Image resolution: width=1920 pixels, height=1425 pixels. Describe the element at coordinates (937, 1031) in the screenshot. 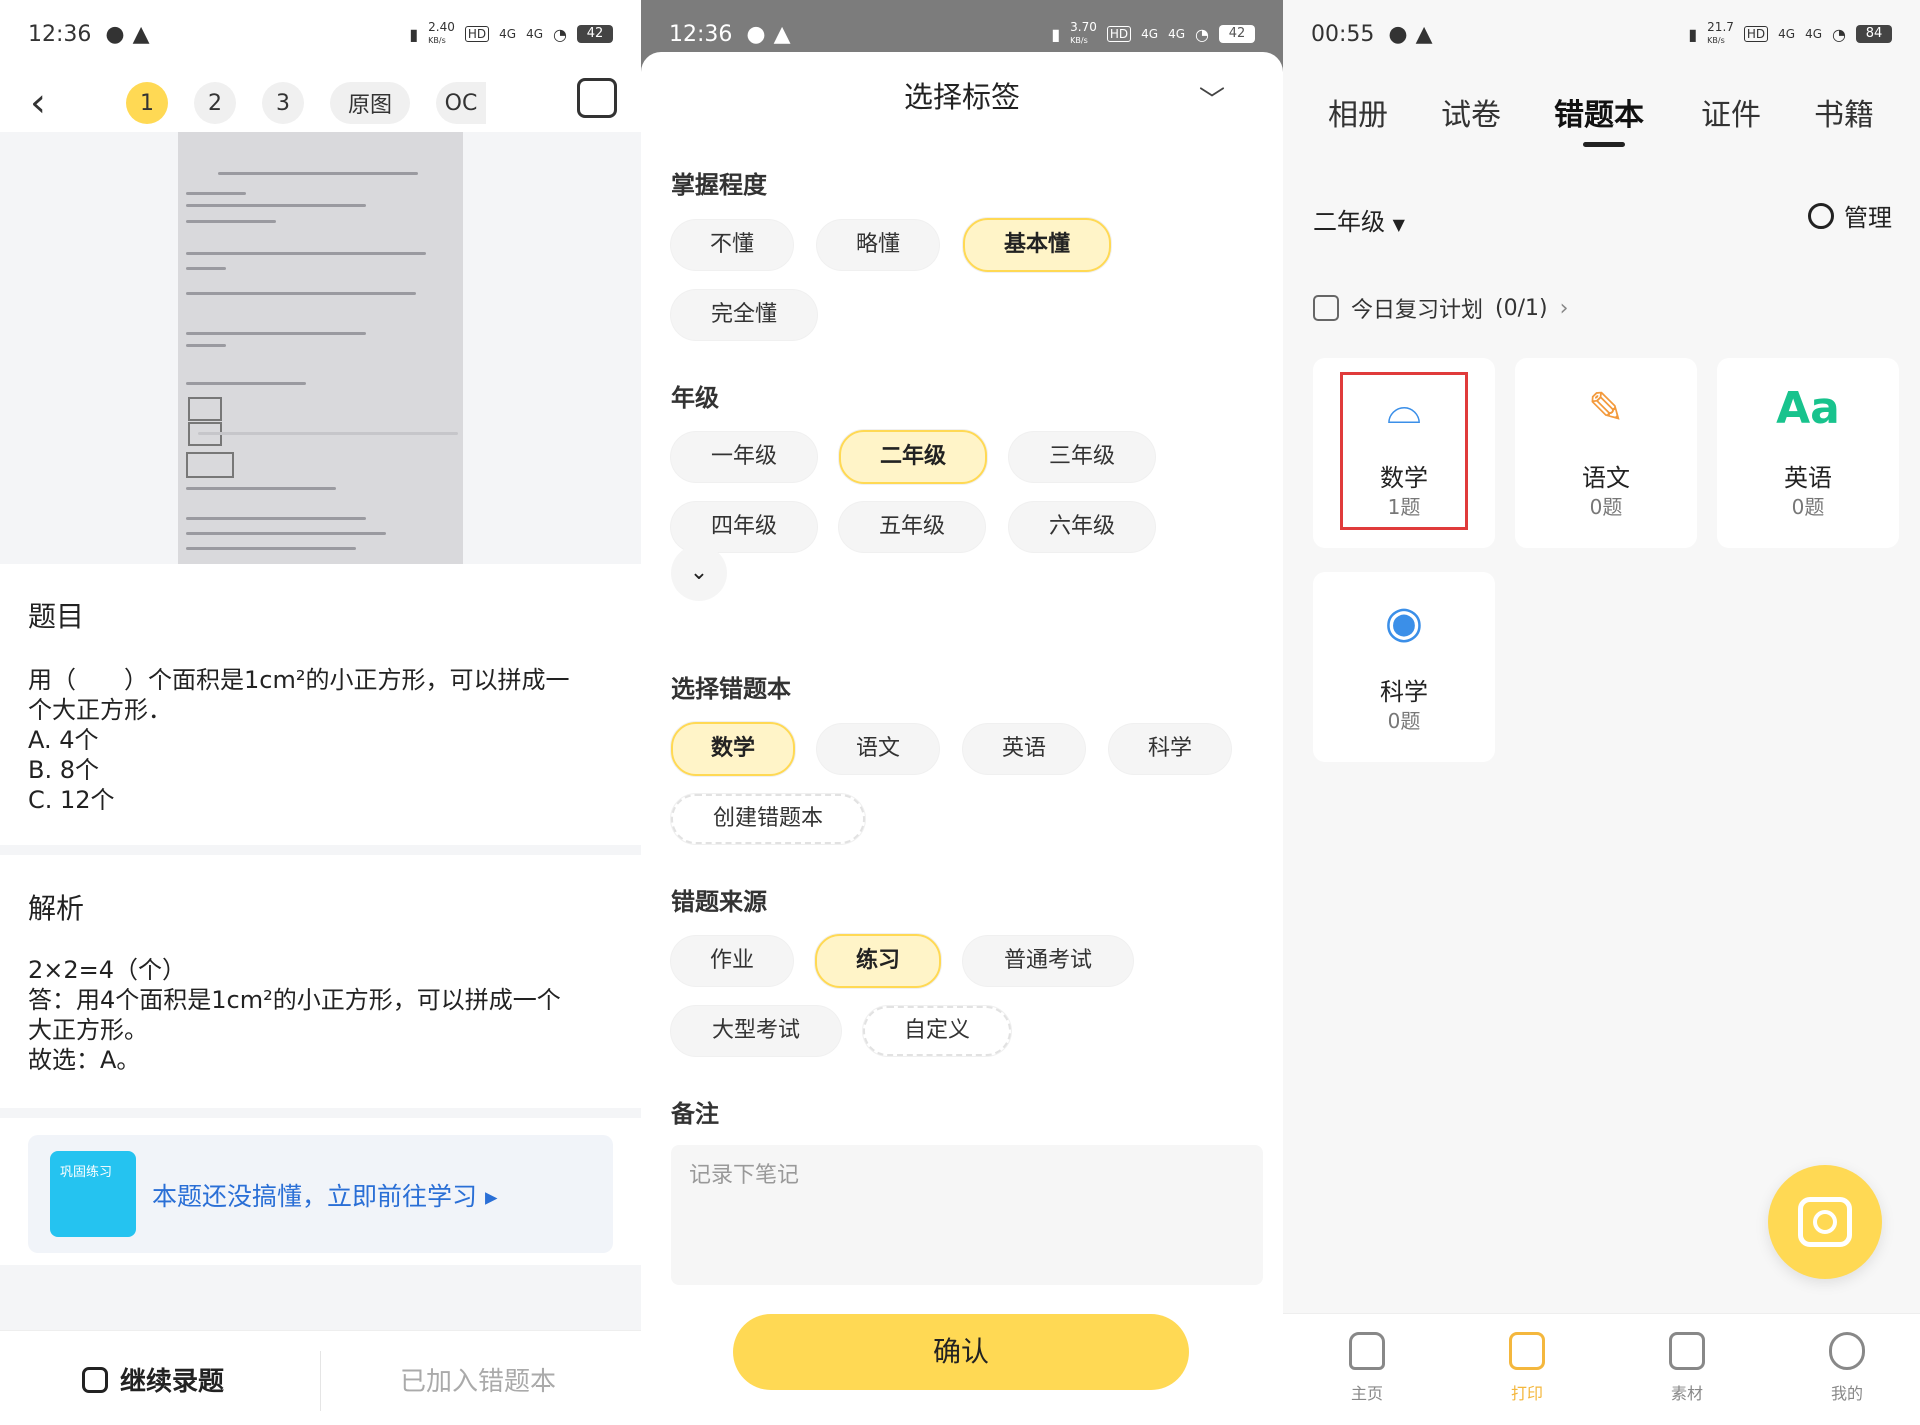

I see `custom-source-chip: 自定义` at that location.